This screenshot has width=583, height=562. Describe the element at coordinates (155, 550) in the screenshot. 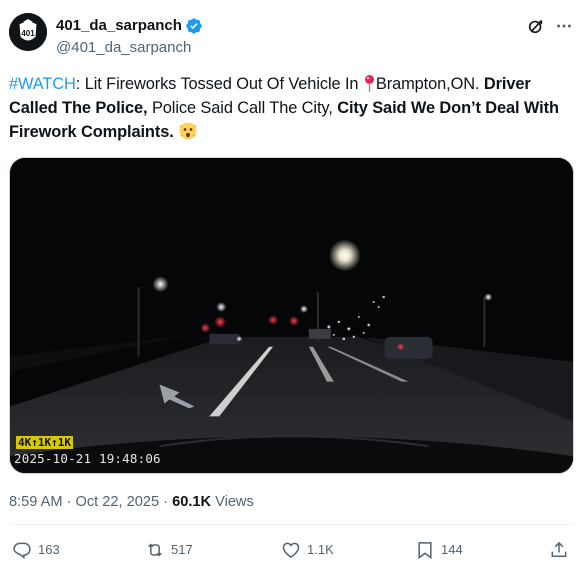

I see `repost-icon` at that location.